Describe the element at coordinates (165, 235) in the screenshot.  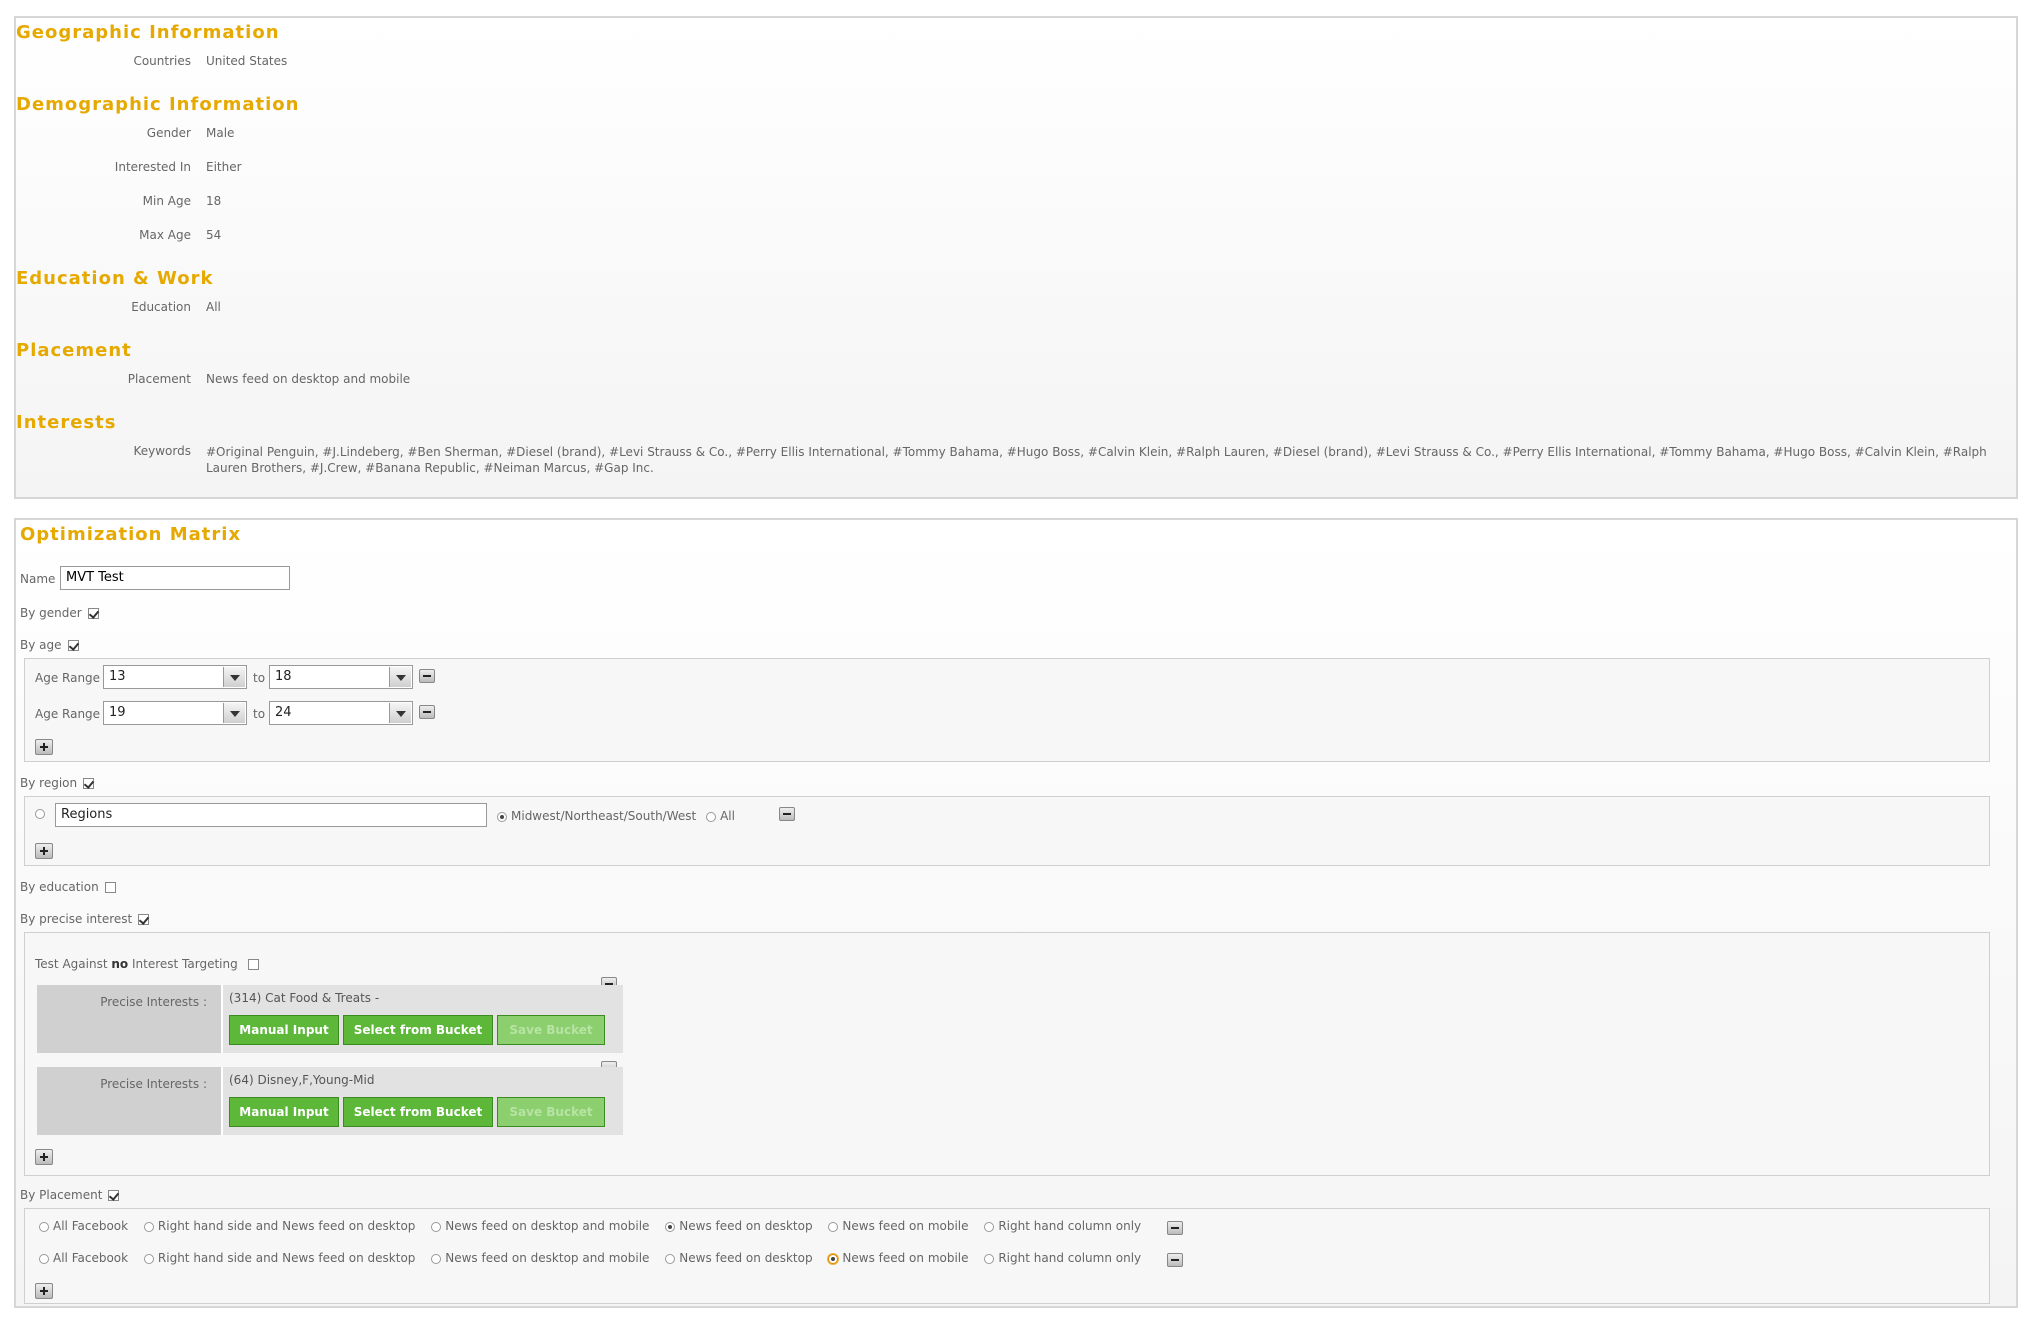
I see `max-age-label: Max Age` at that location.